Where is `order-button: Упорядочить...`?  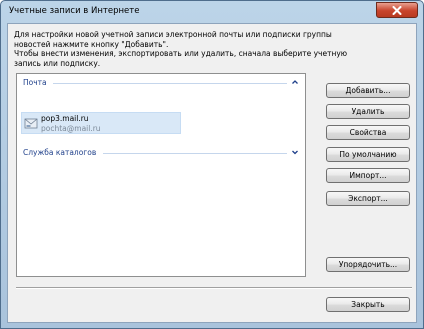
order-button: Упорядочить... is located at coordinates (368, 264).